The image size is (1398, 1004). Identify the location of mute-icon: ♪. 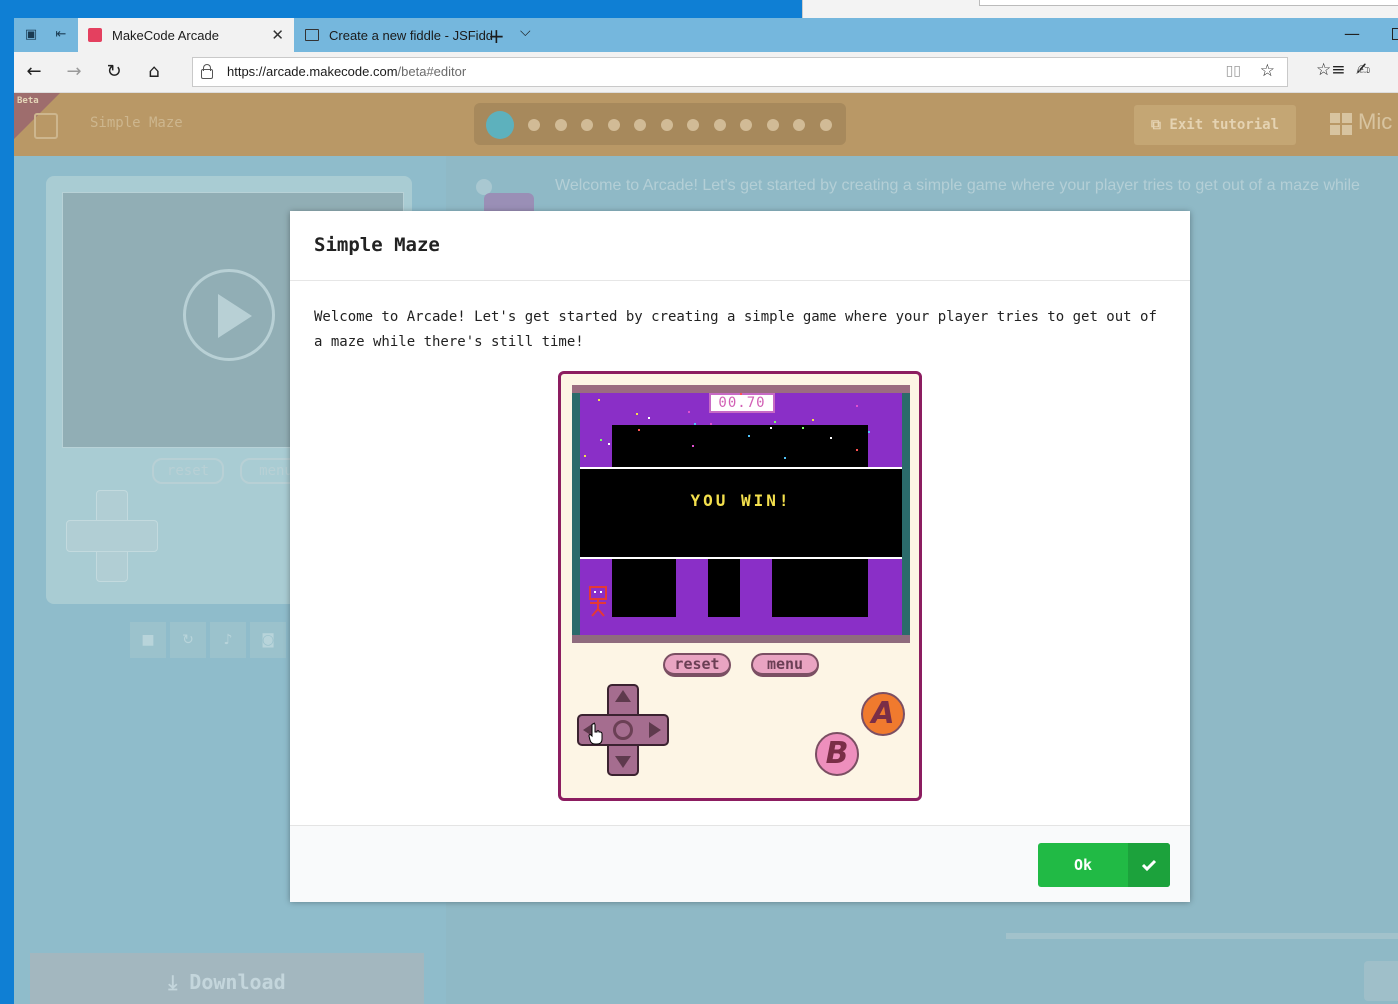
(228, 640).